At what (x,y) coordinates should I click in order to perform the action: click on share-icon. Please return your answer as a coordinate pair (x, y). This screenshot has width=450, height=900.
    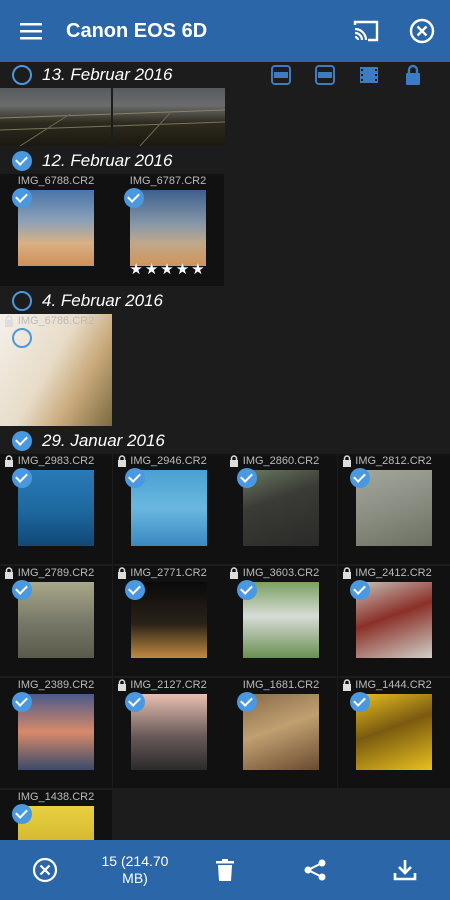
    Looking at the image, I should click on (315, 870).